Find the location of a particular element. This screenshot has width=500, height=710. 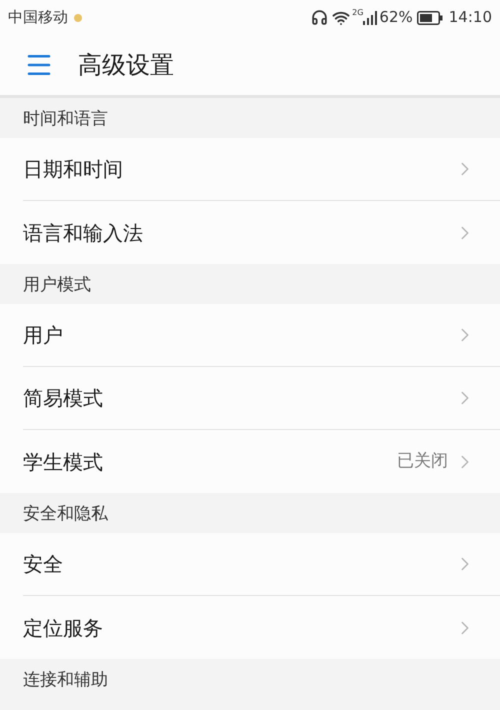

settings-item: 用户 is located at coordinates (261, 335).